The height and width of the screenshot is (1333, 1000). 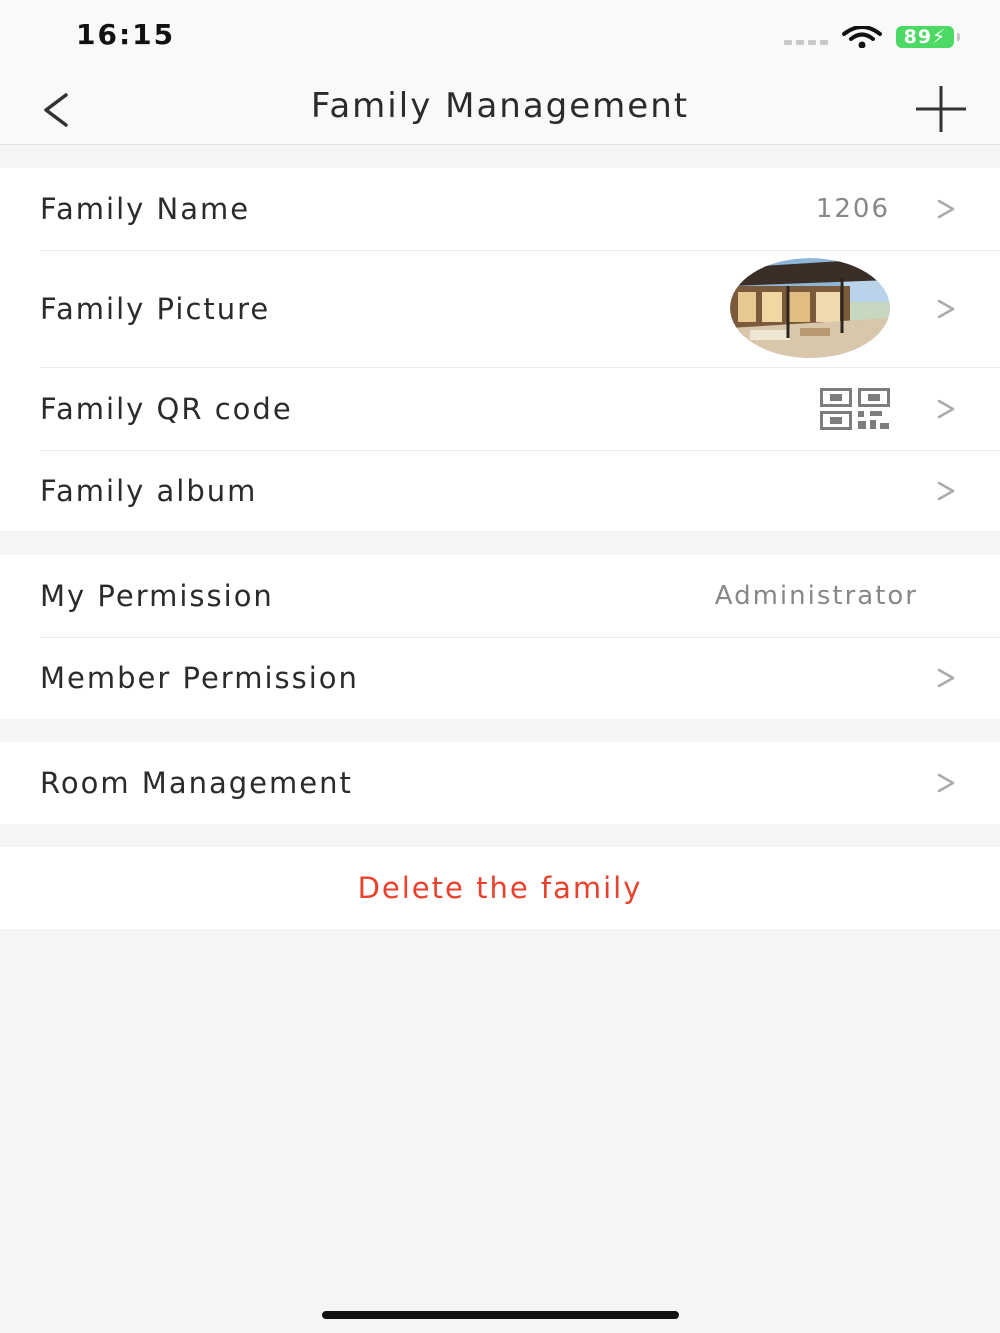 What do you see at coordinates (500, 490) in the screenshot?
I see `family-album-row: Family album` at bounding box center [500, 490].